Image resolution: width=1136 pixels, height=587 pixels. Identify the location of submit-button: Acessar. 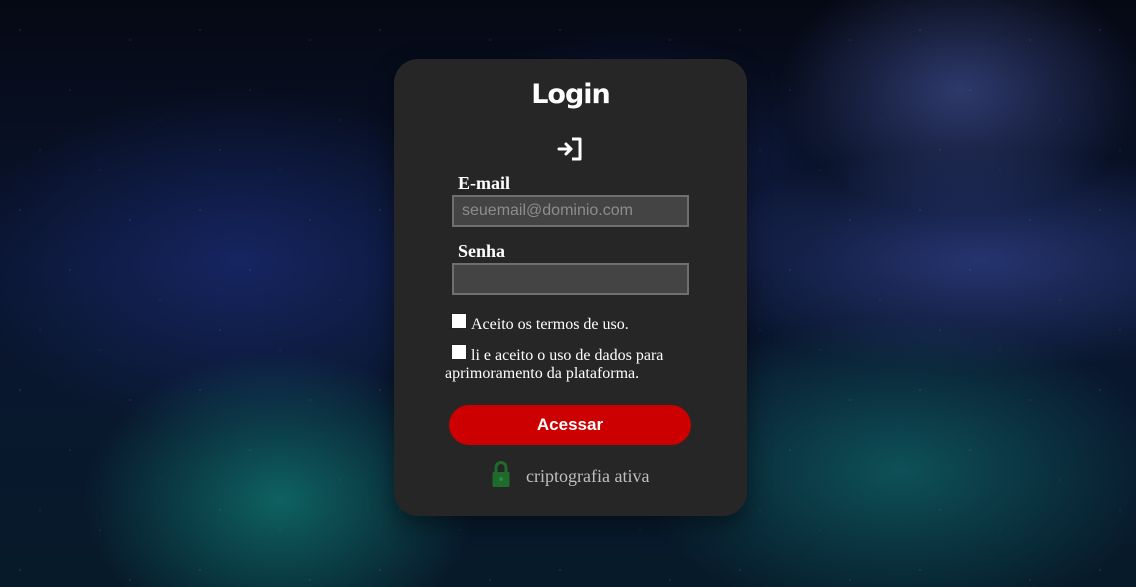
(570, 425).